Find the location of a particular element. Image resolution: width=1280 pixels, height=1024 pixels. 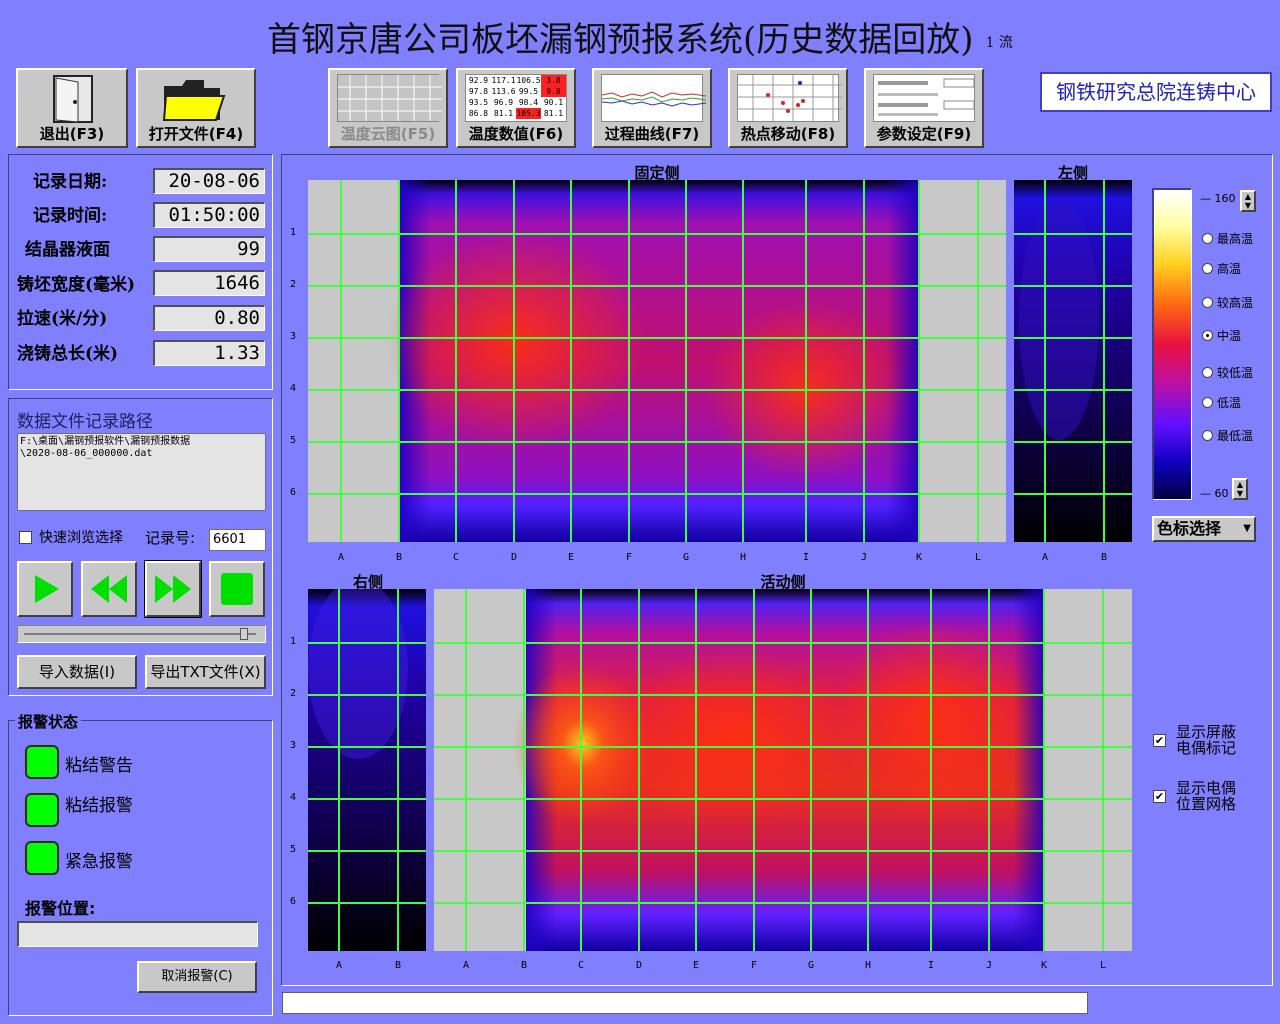

speed-value: 0.80 is located at coordinates (209, 318).